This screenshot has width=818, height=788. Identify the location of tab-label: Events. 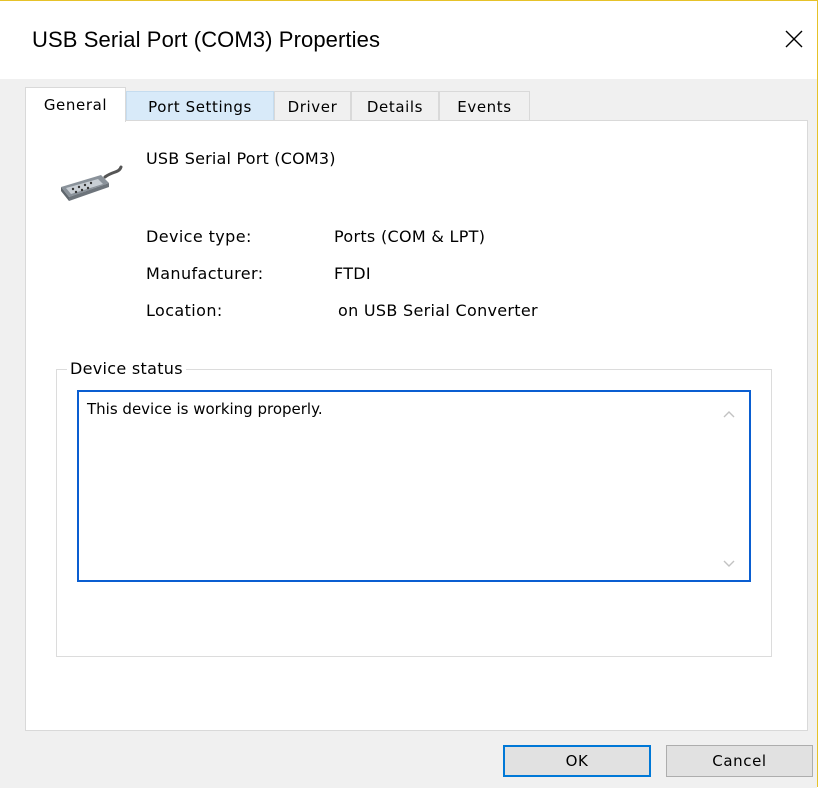
(484, 106).